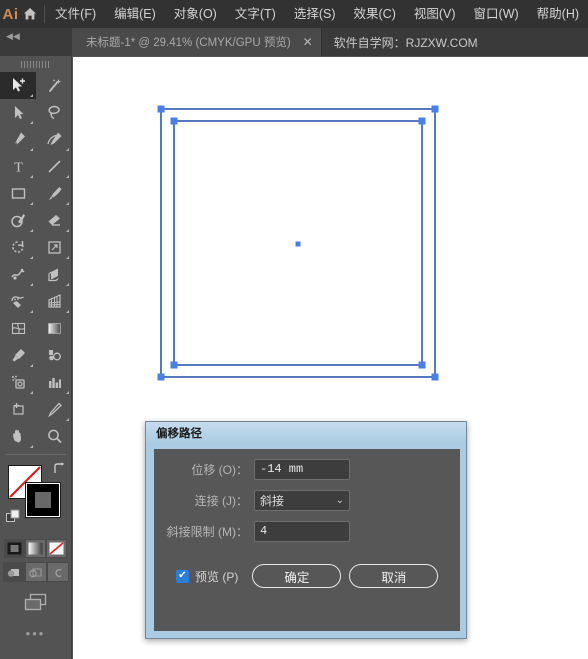  Describe the element at coordinates (18, 382) in the screenshot. I see `symbol-sprayer-tool` at that location.